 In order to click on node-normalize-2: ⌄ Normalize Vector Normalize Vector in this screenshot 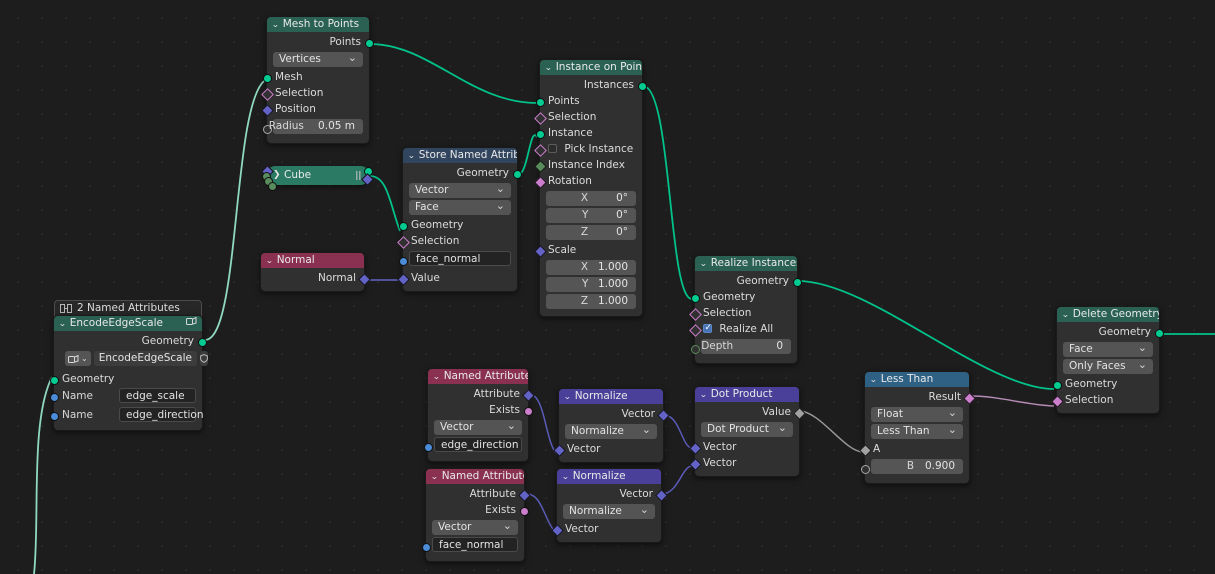, I will do `click(609, 505)`.